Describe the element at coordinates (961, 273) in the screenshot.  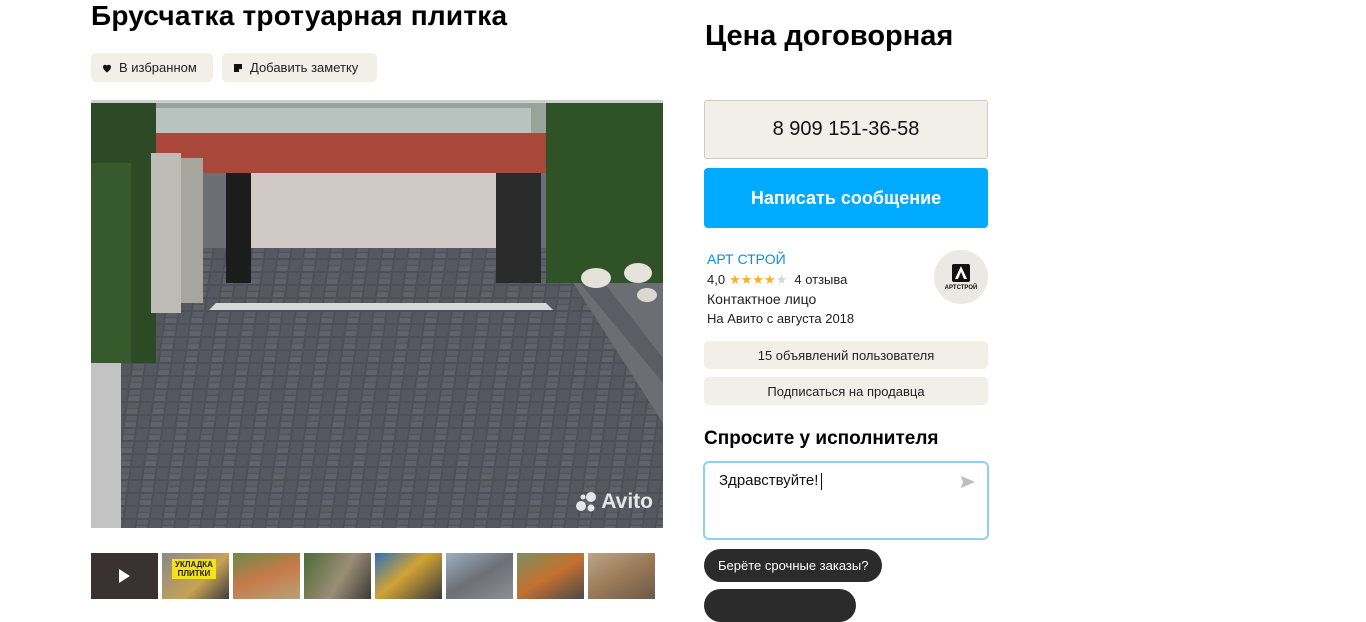
I see `artstroy-logo-icon` at that location.